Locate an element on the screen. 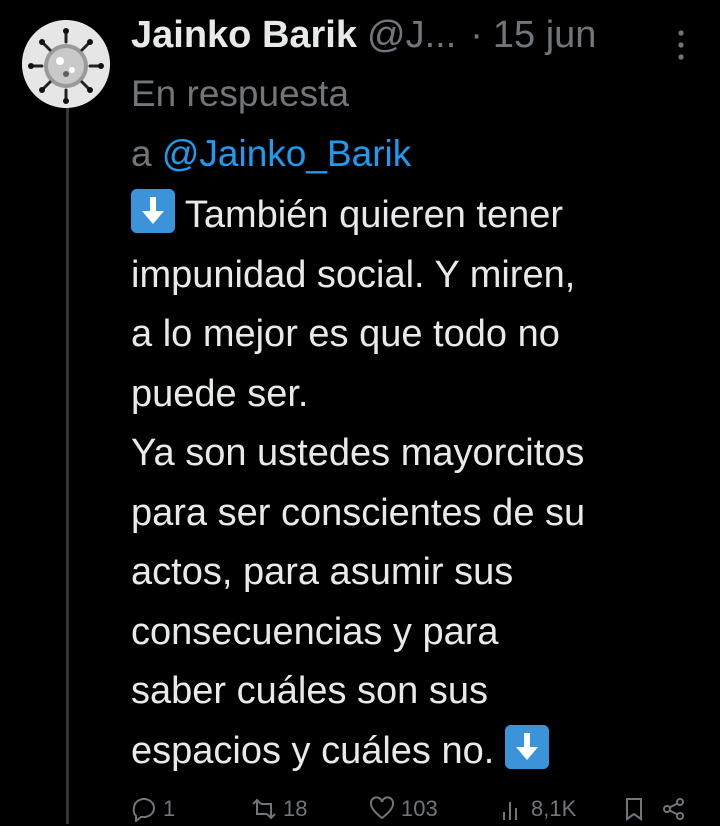 The height and width of the screenshot is (826, 720). thread-line is located at coordinates (67, 464).